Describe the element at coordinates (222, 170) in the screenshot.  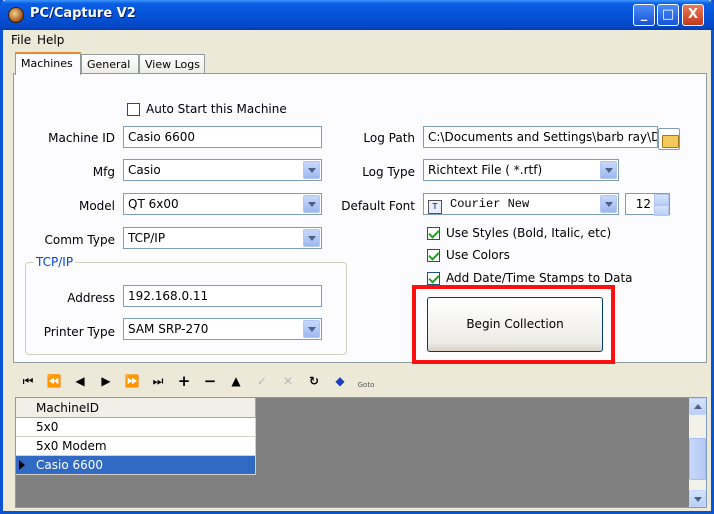
I see `mfg-select: Casio` at that location.